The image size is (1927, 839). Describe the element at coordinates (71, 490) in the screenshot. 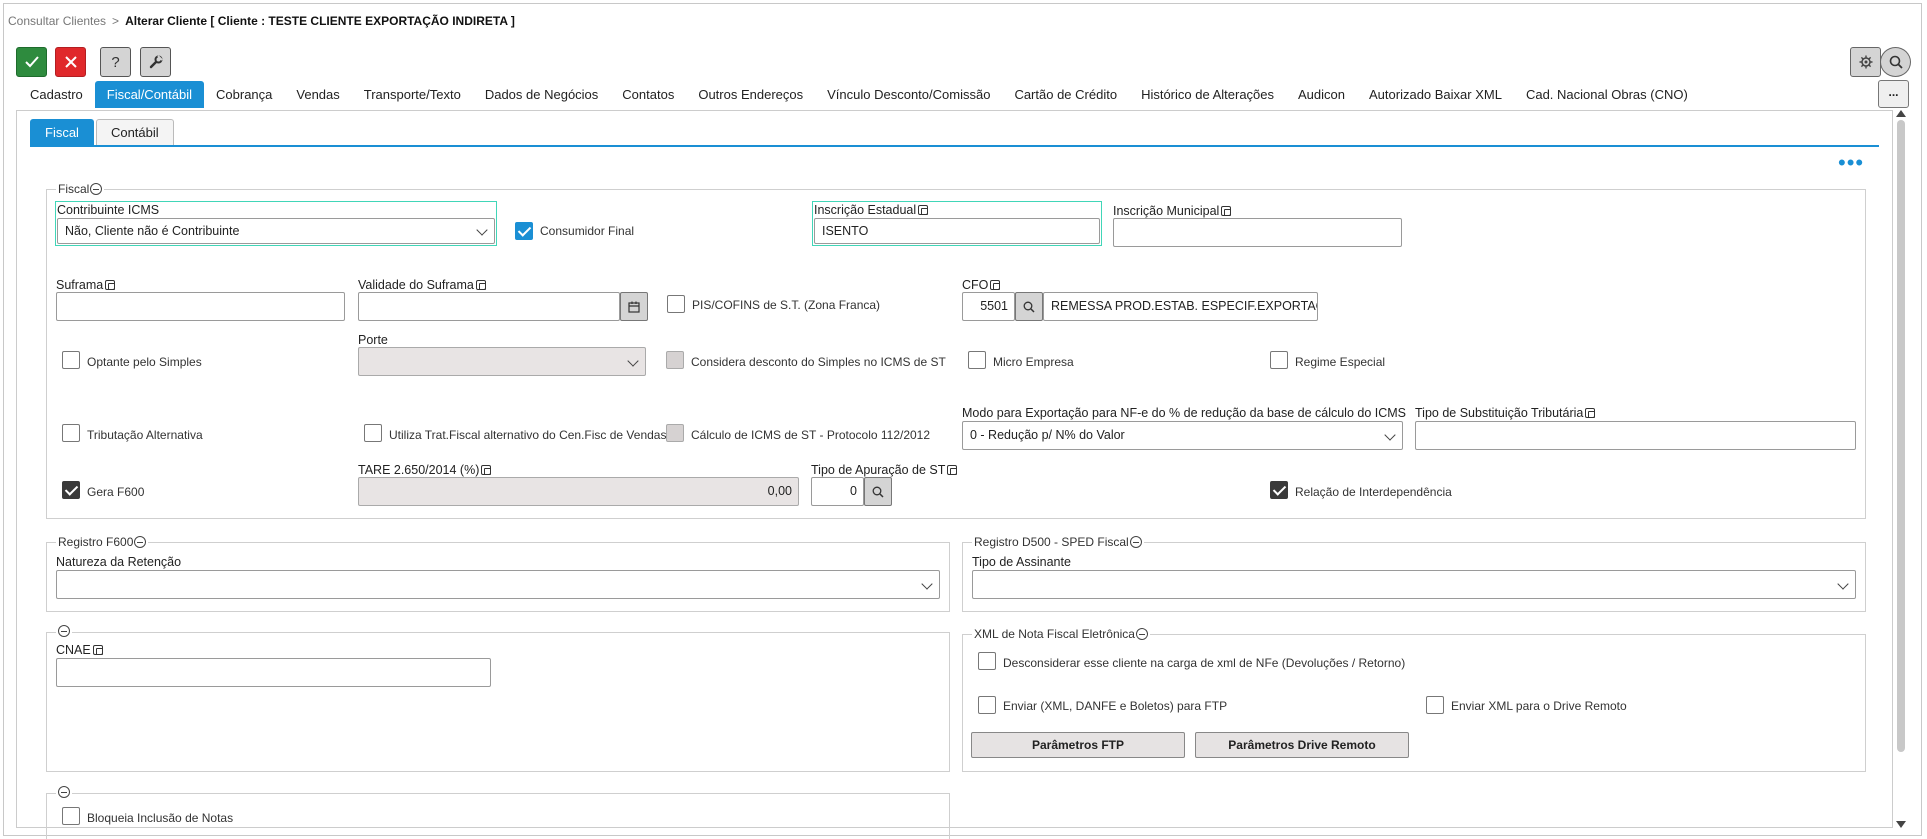

I see `gera-f600-checkbox` at that location.